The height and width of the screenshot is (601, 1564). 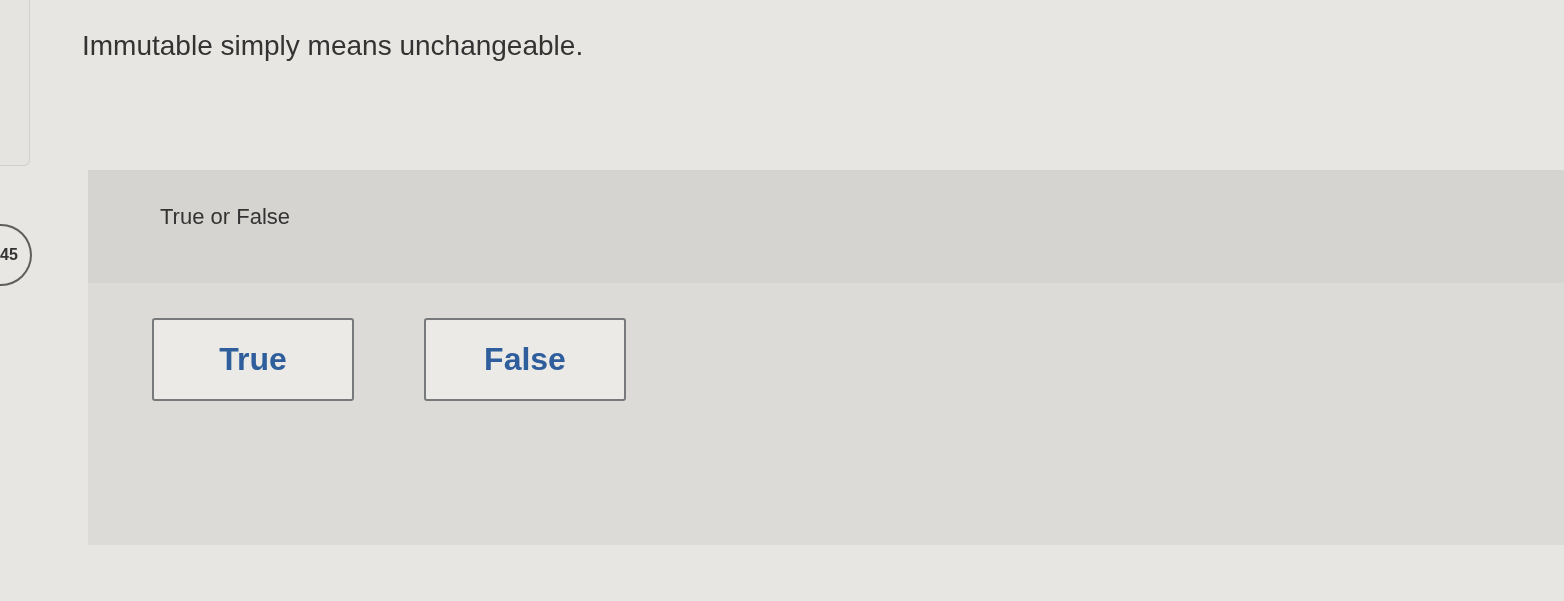 I want to click on answer-choice-button: True, so click(x=253, y=359).